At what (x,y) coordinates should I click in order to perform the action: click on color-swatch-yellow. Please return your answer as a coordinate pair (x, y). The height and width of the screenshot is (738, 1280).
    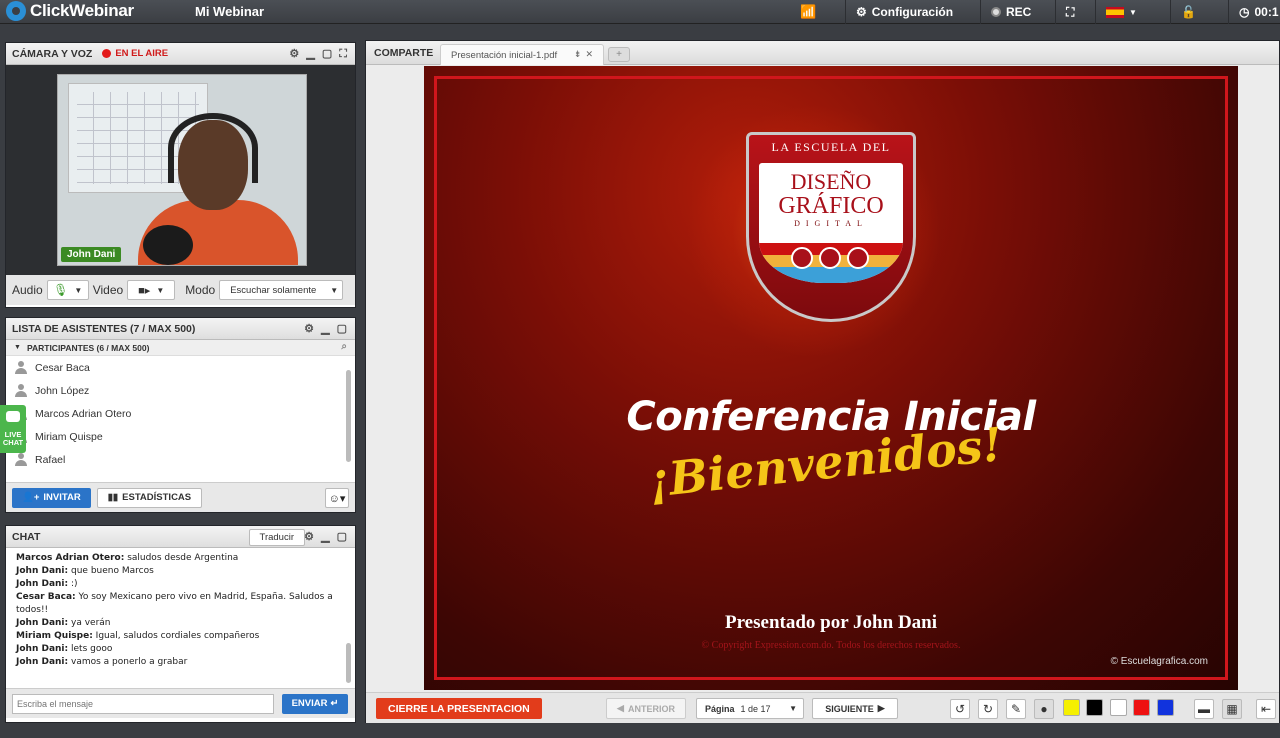
    Looking at the image, I should click on (1071, 707).